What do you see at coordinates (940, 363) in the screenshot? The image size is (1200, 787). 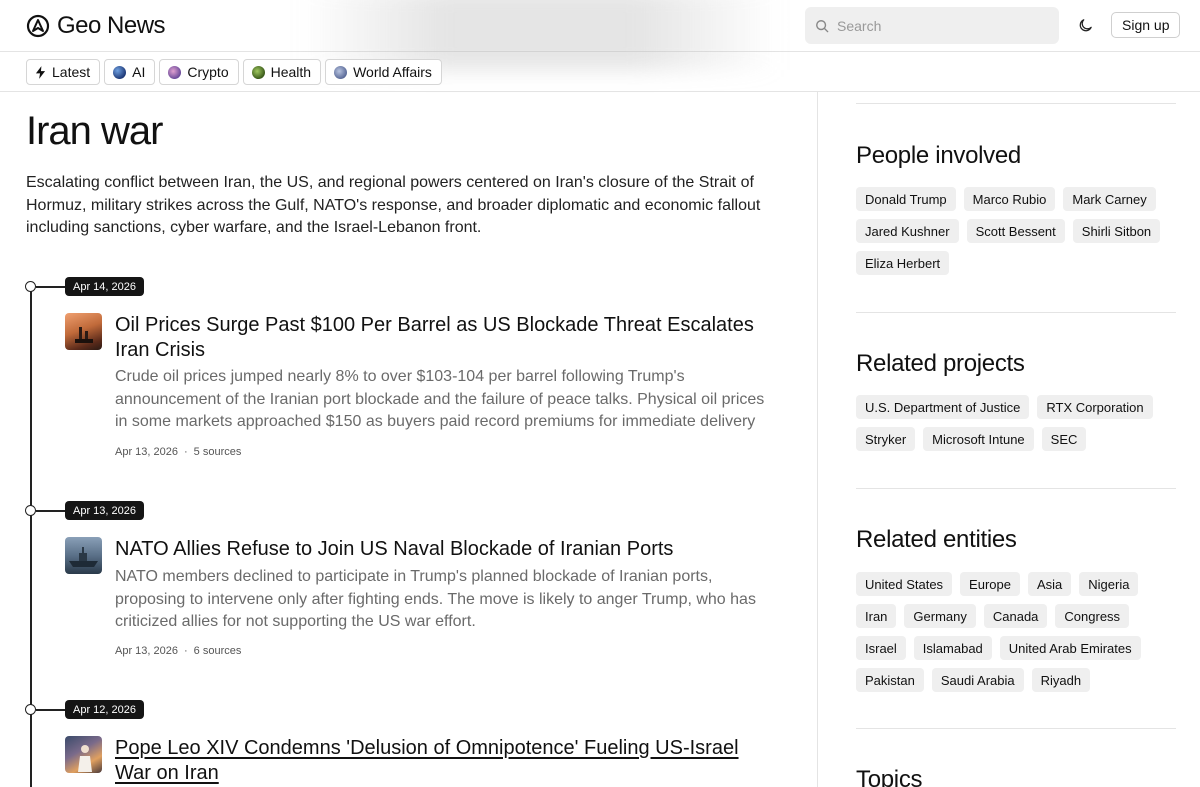 I see `projects-section-title: Related projects` at bounding box center [940, 363].